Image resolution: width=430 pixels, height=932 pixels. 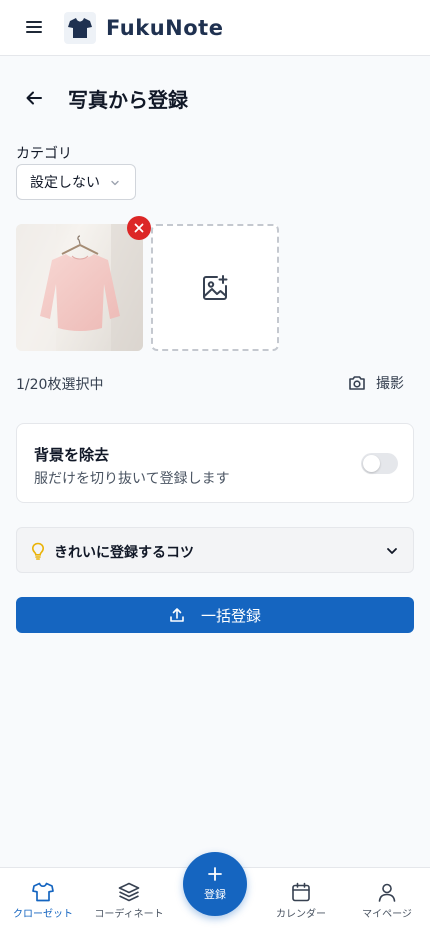 What do you see at coordinates (301, 892) in the screenshot?
I see `calendar-icon` at bounding box center [301, 892].